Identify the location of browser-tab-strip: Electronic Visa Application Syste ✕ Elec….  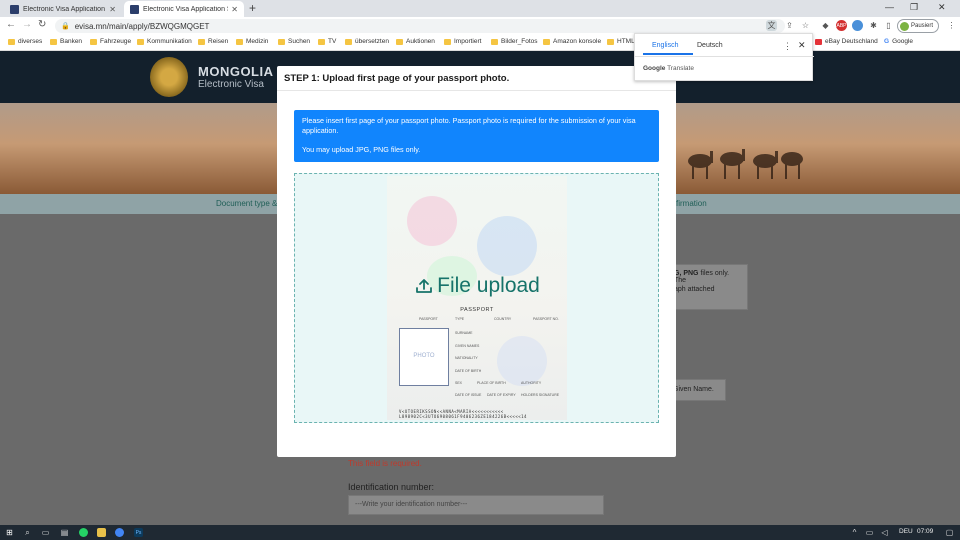
(480, 8).